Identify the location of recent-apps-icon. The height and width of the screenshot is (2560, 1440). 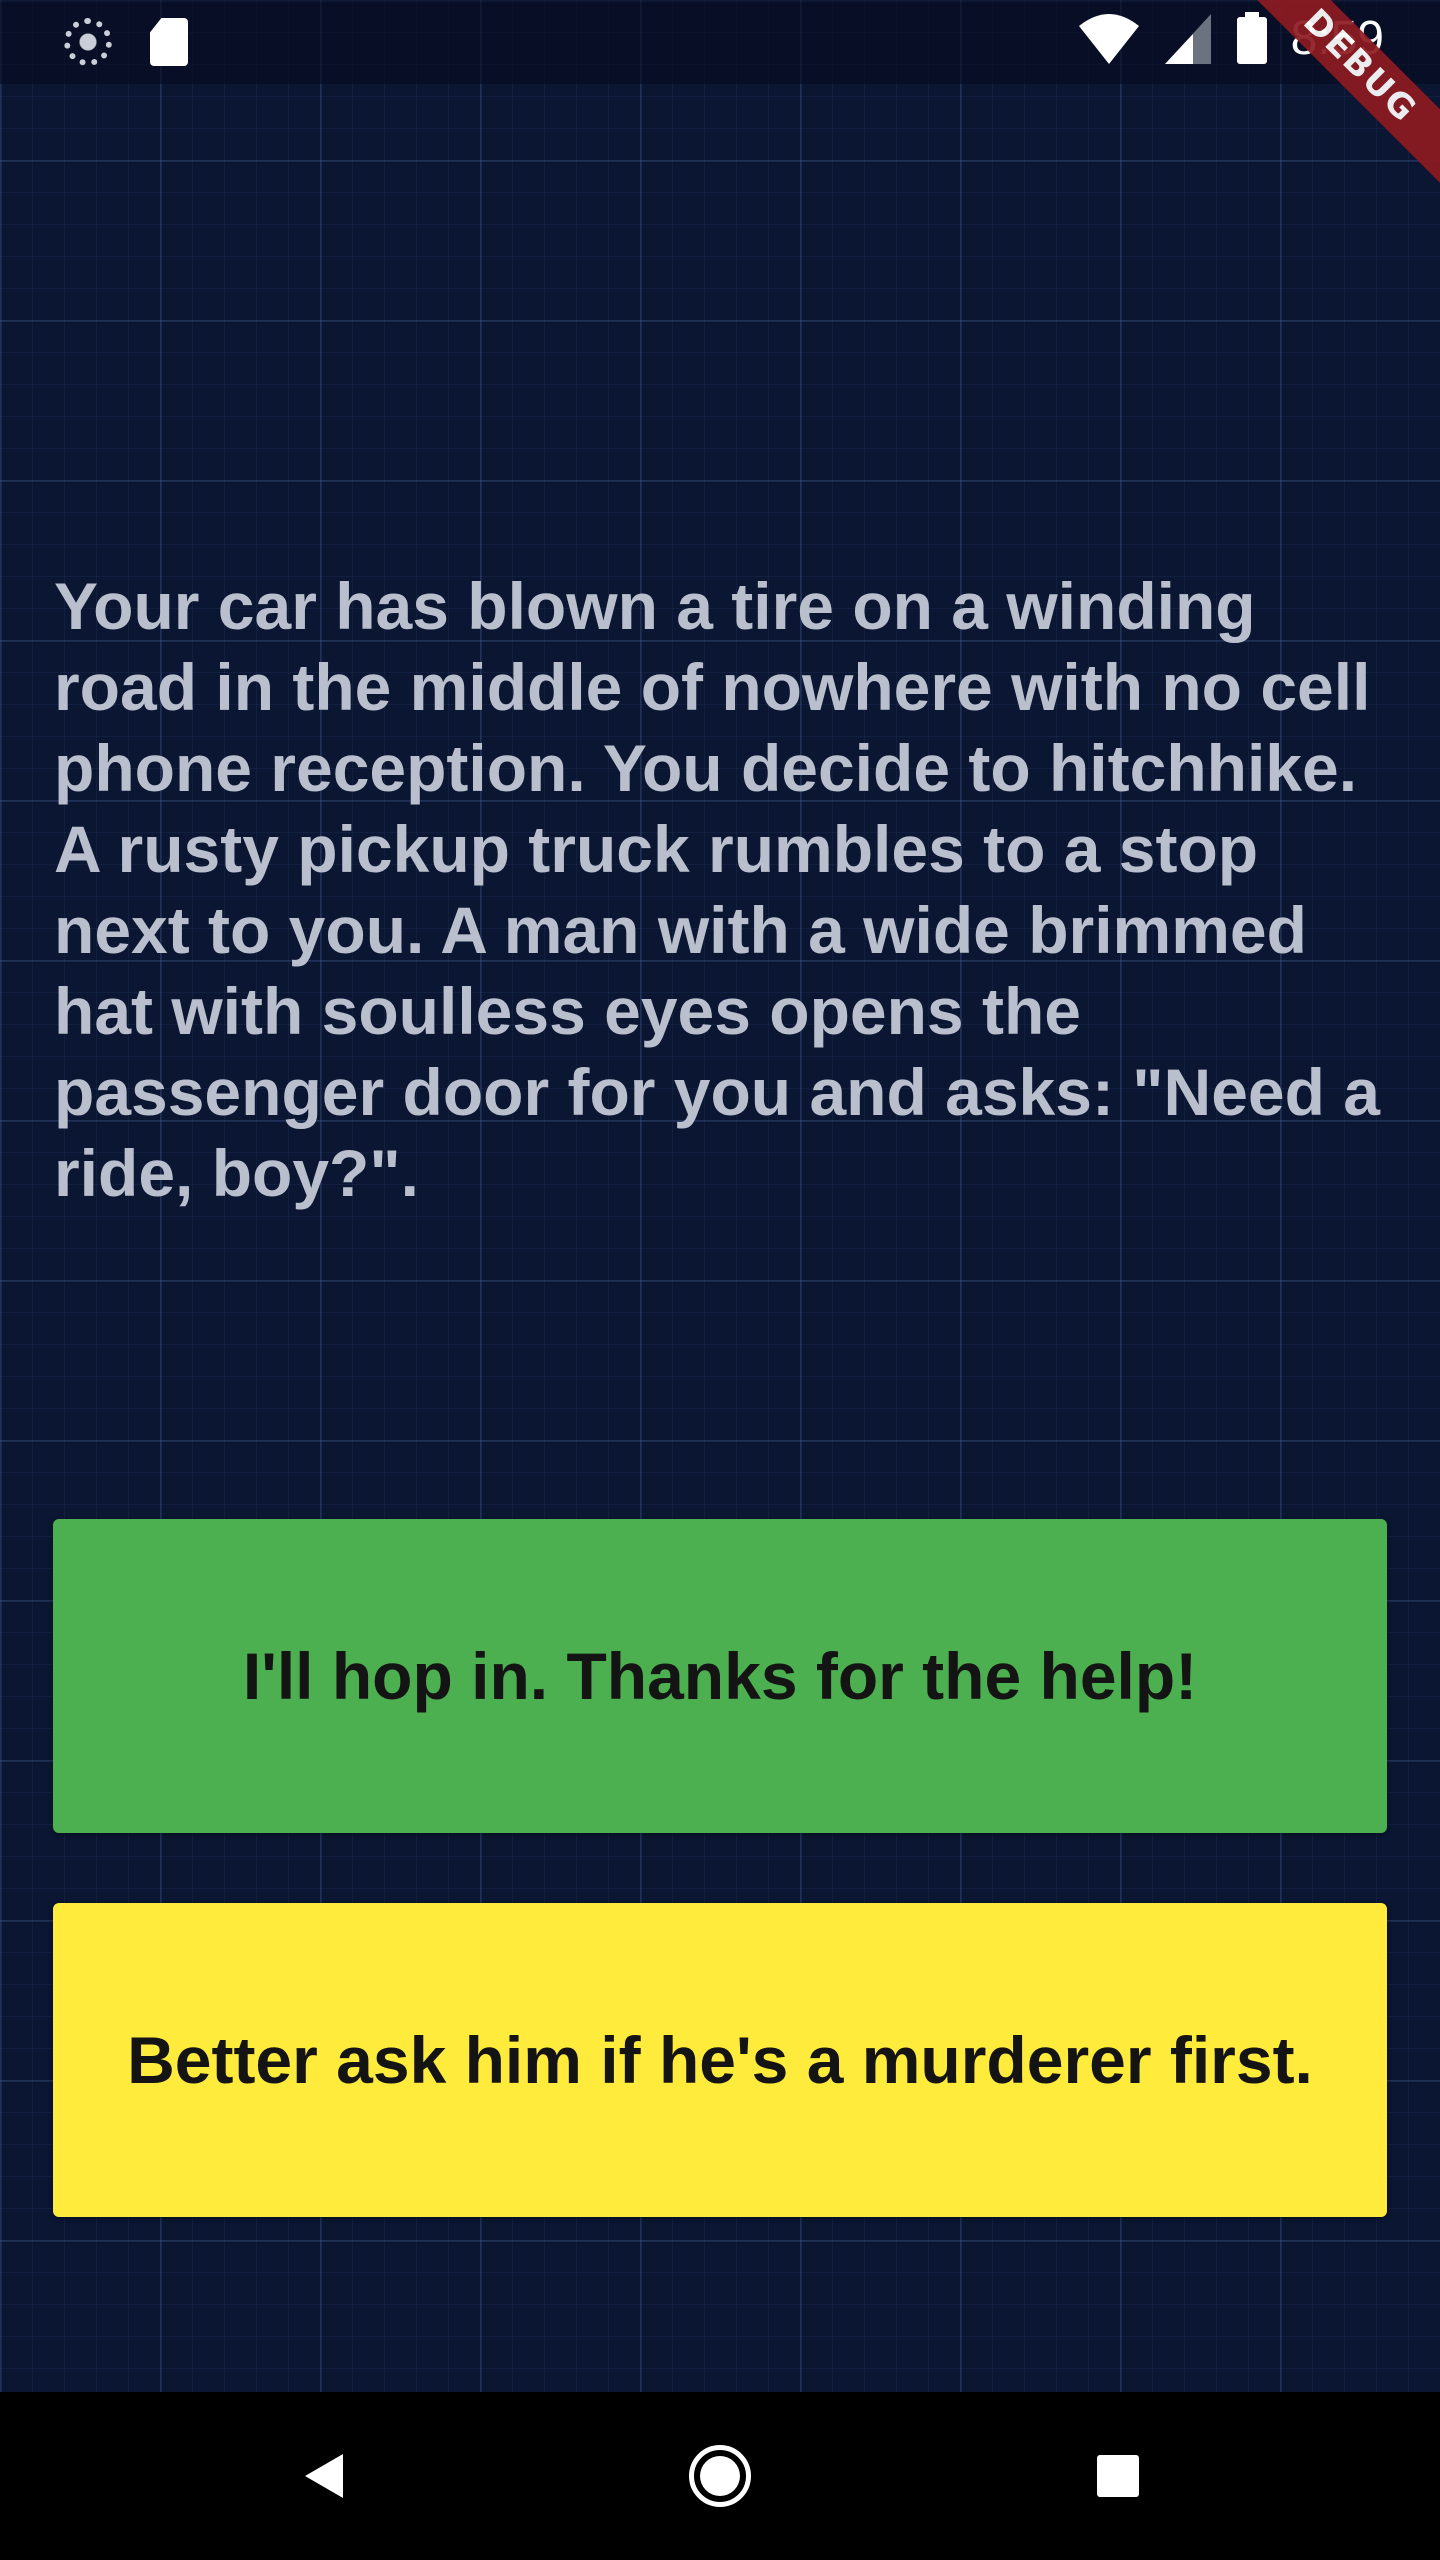
(1118, 2476).